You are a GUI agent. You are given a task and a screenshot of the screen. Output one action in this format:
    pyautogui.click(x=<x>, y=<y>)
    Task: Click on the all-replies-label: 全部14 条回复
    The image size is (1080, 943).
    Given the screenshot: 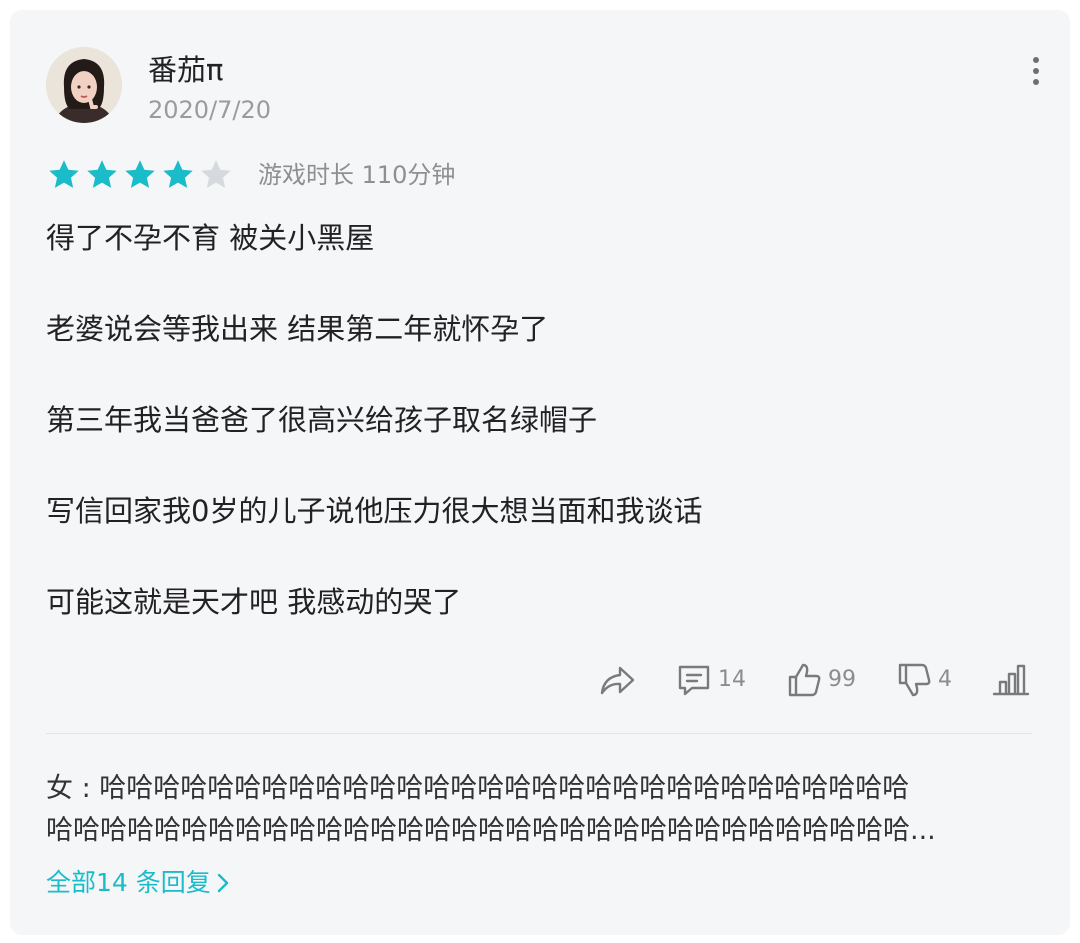 What is the action you would take?
    pyautogui.click(x=128, y=882)
    